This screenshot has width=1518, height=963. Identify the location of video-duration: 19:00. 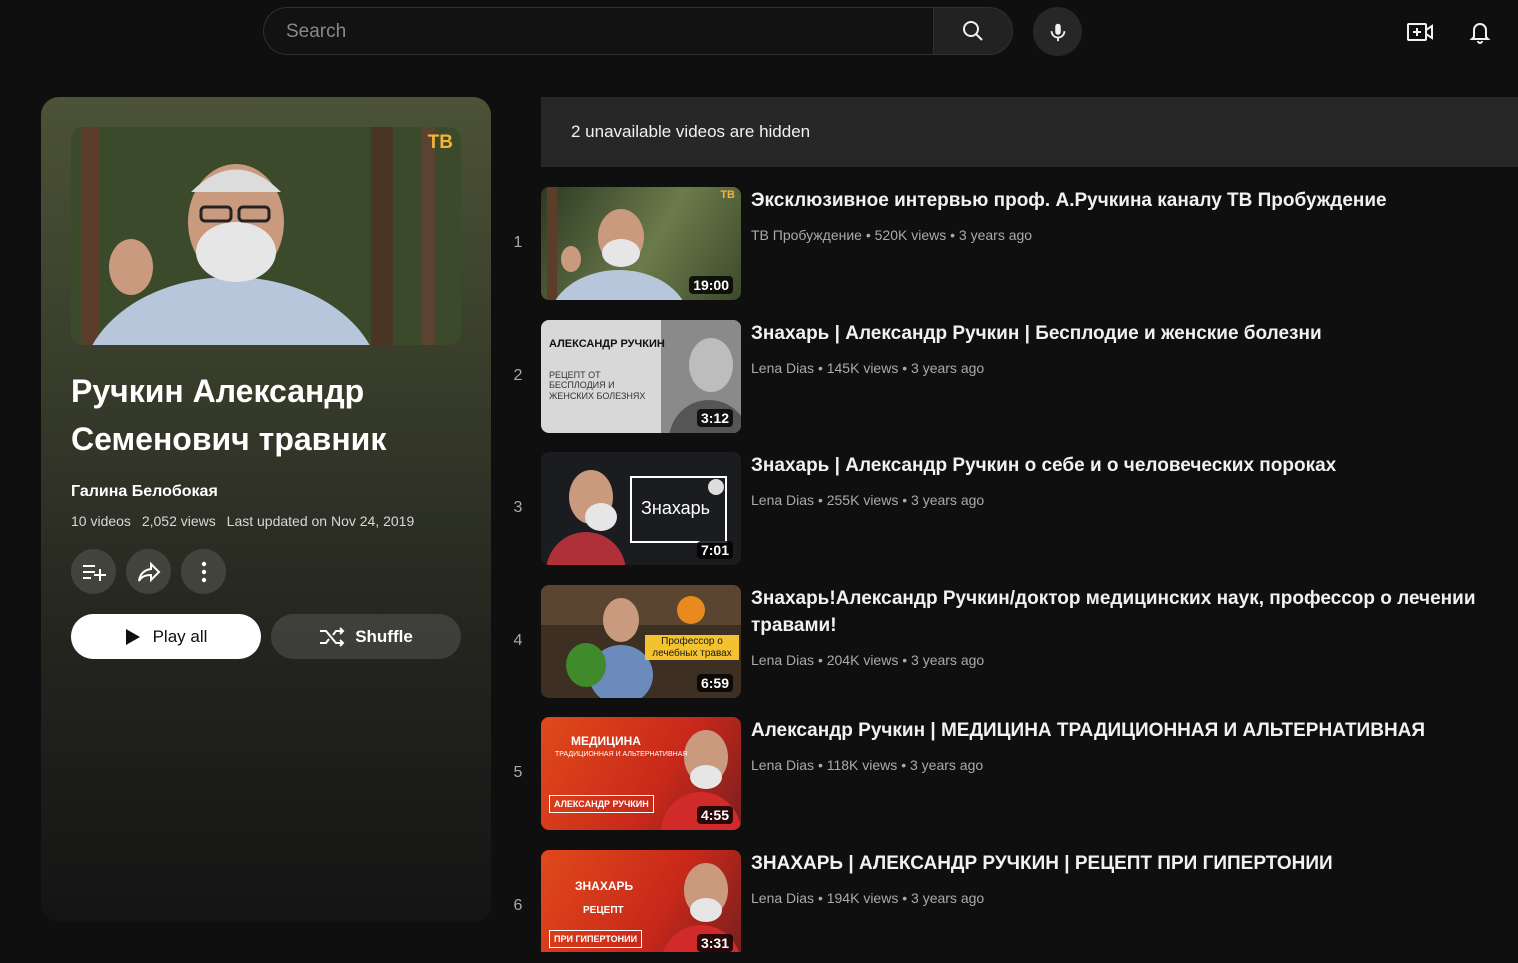
(711, 285).